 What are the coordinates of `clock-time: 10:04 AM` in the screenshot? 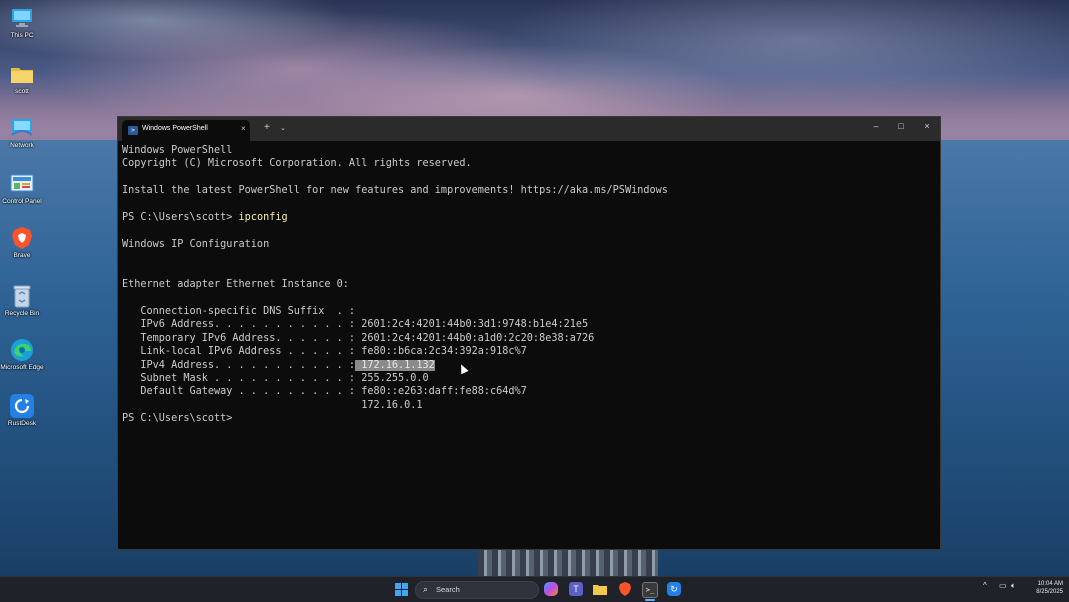 It's located at (1050, 584).